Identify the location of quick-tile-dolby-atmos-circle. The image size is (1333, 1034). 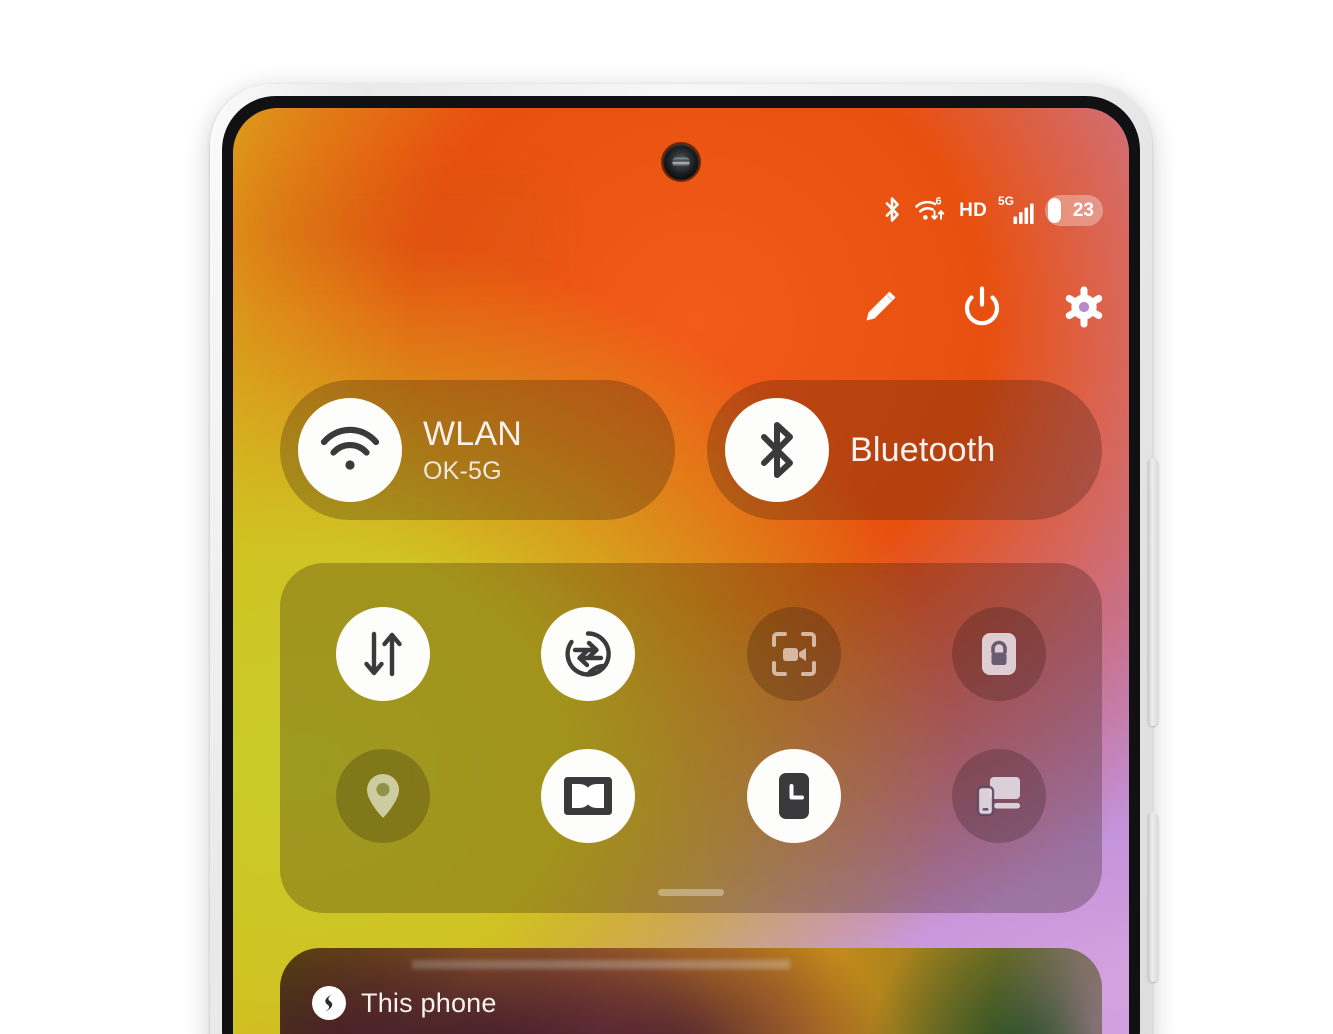
(588, 796).